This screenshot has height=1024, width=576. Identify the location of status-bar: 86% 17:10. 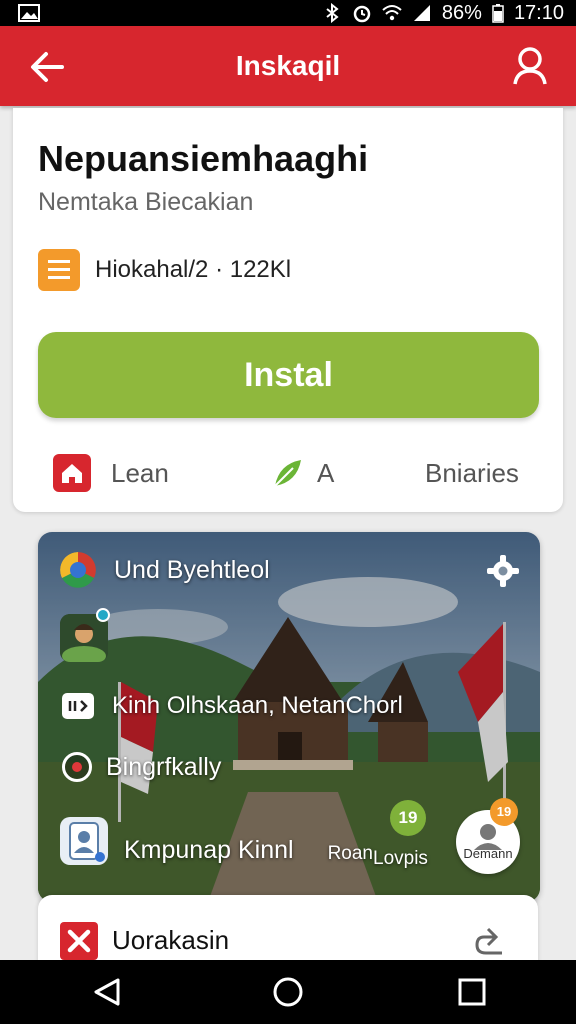
(288, 13).